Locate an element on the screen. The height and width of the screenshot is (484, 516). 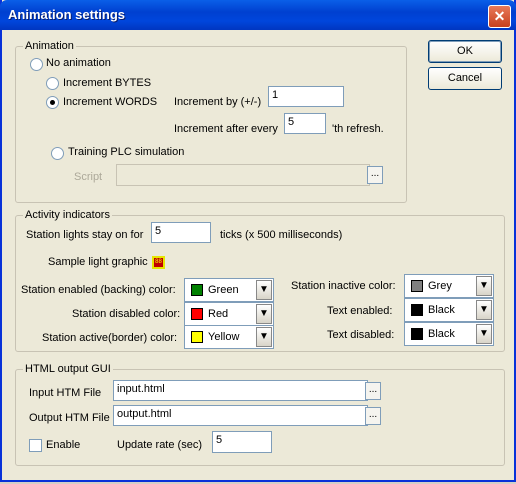
text-enabled-value: Black is located at coordinates (441, 310).